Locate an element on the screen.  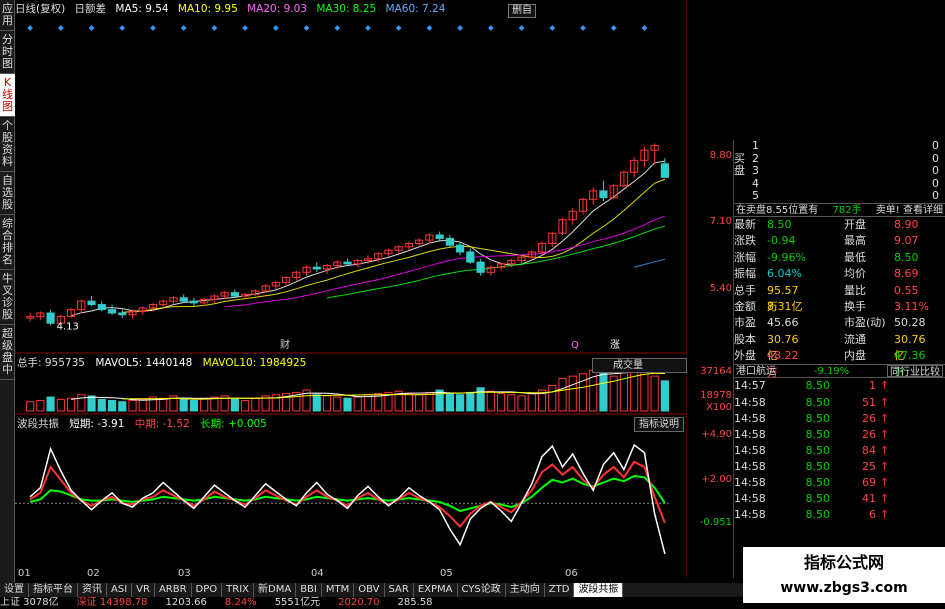
period-label: 日线(复权) is located at coordinates (40, 9).